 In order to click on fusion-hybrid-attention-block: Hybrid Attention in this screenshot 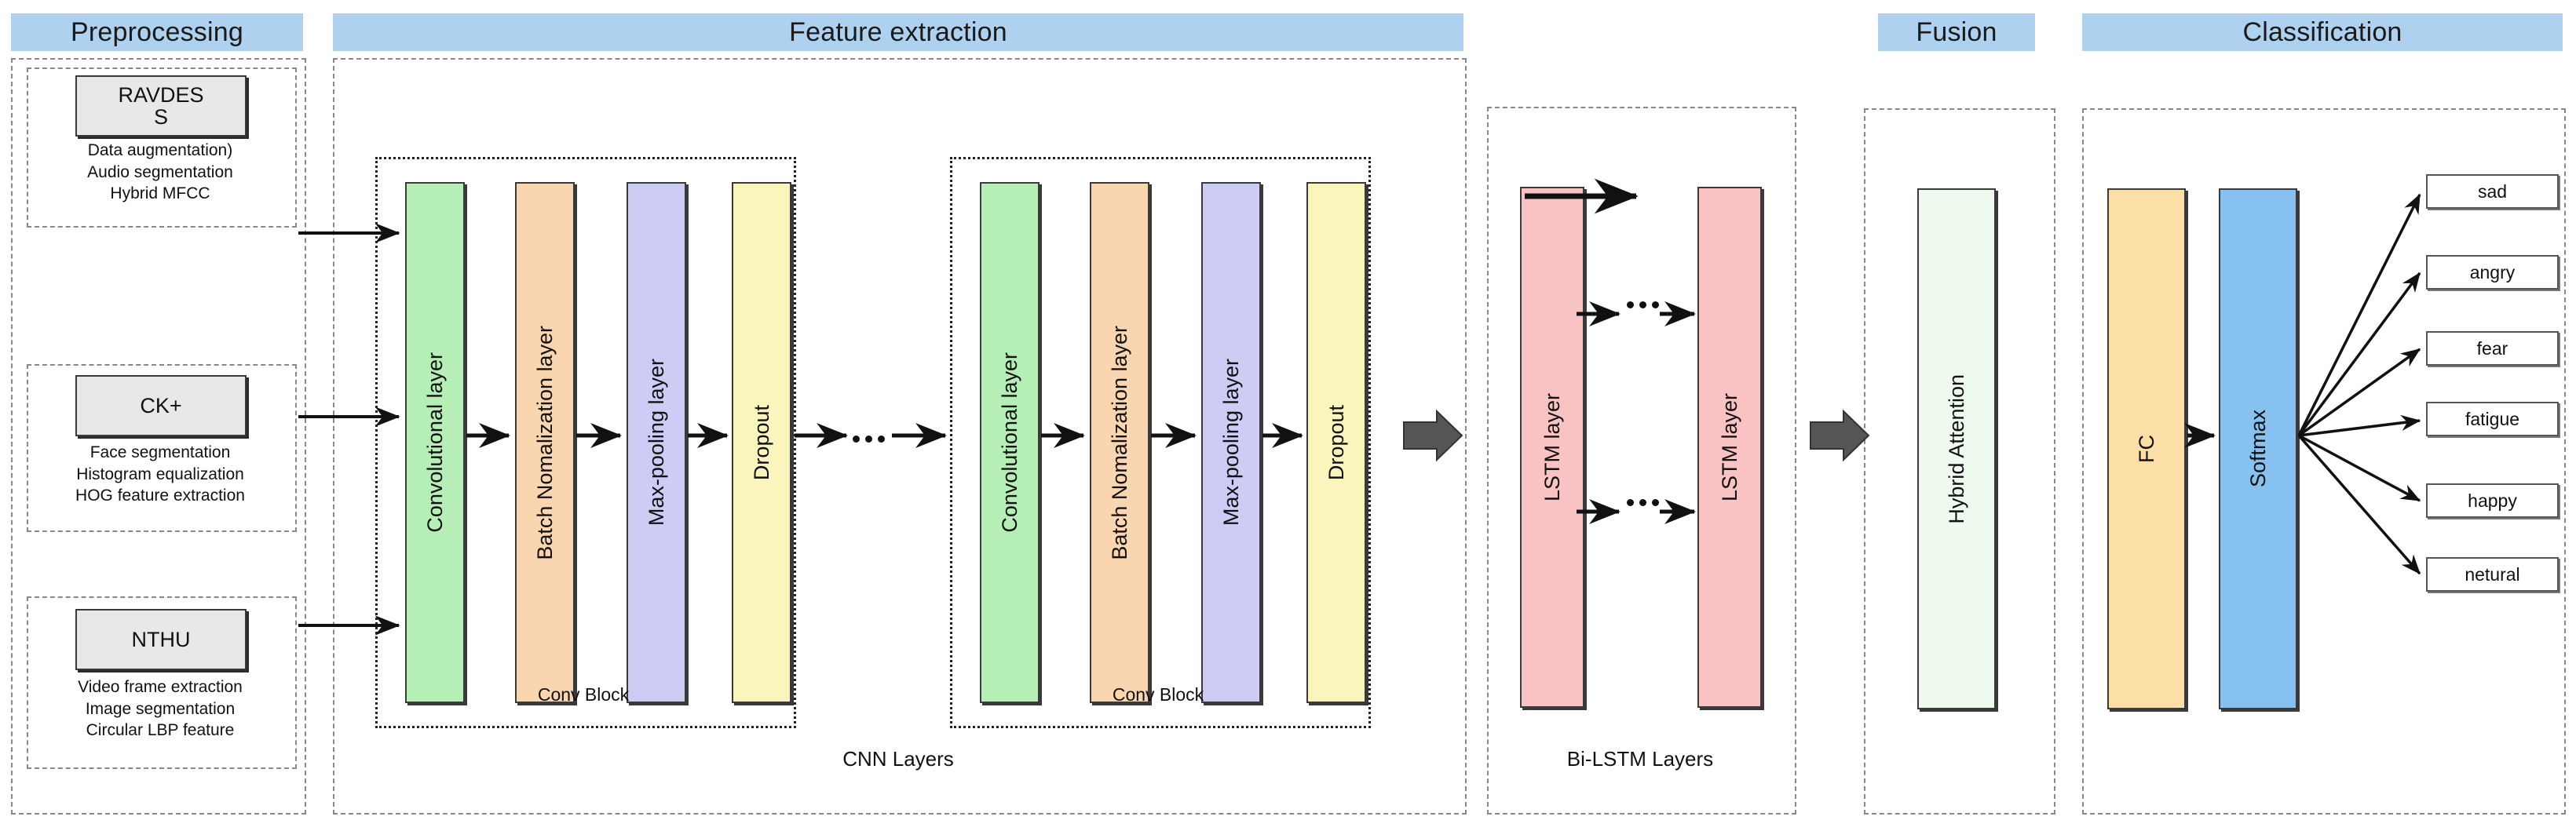, I will do `click(1956, 448)`.